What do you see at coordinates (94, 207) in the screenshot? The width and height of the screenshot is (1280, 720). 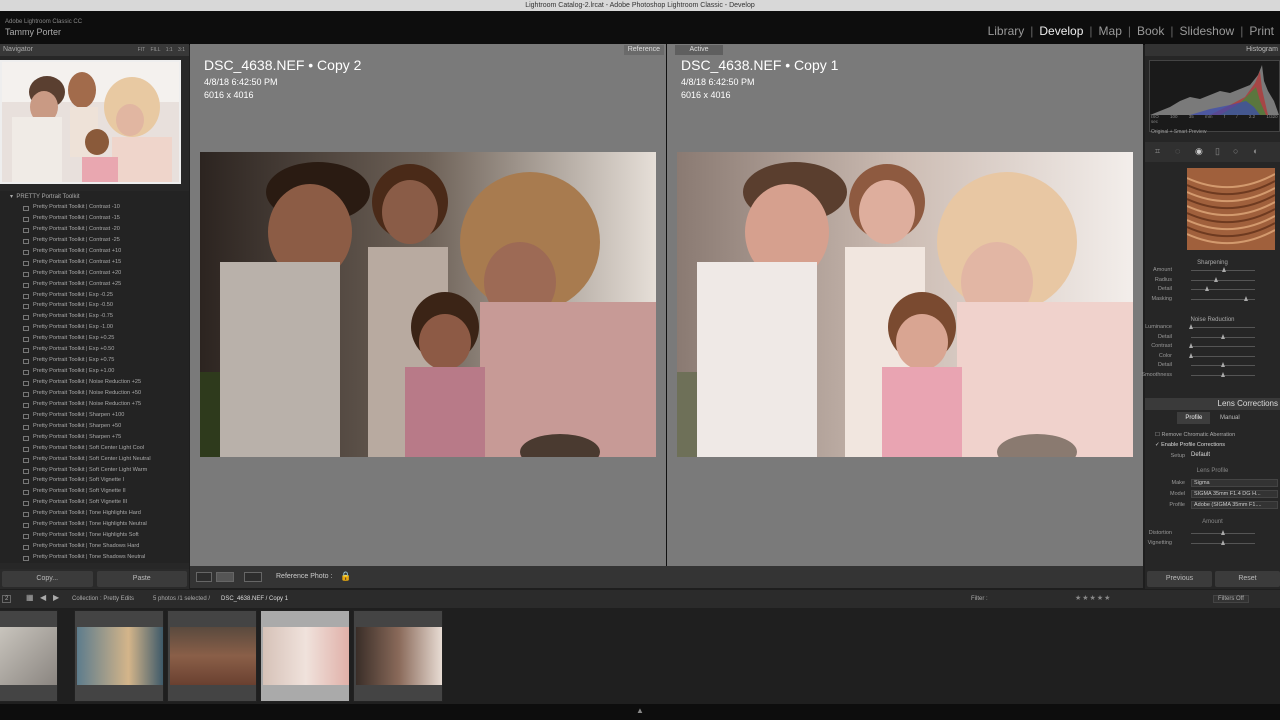 I see `preset-item: Pretty Portrait Toolkit | Contrast -10` at bounding box center [94, 207].